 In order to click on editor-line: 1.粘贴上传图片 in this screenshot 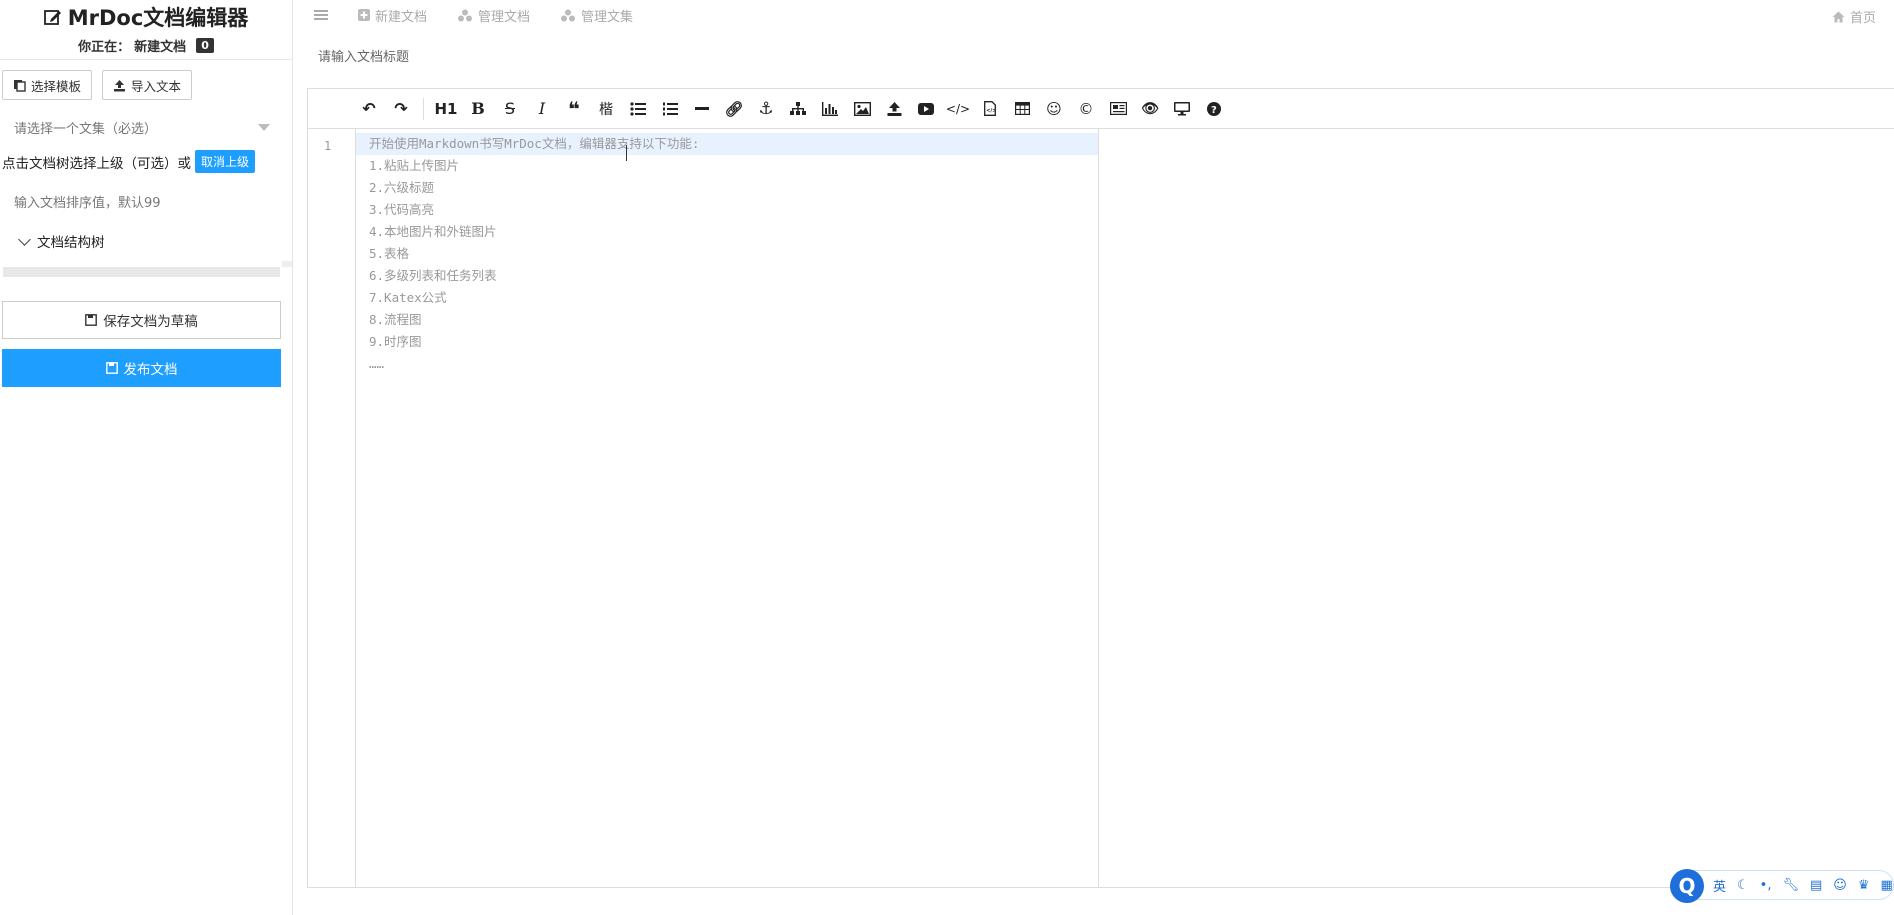, I will do `click(414, 165)`.